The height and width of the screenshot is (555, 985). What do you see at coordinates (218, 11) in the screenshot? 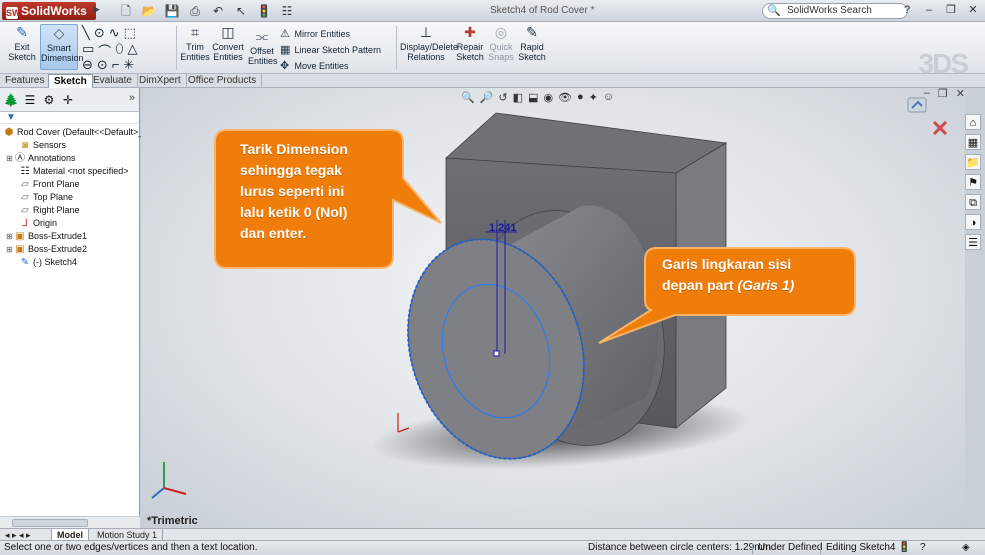
I see `undo-icon: ↶` at bounding box center [218, 11].